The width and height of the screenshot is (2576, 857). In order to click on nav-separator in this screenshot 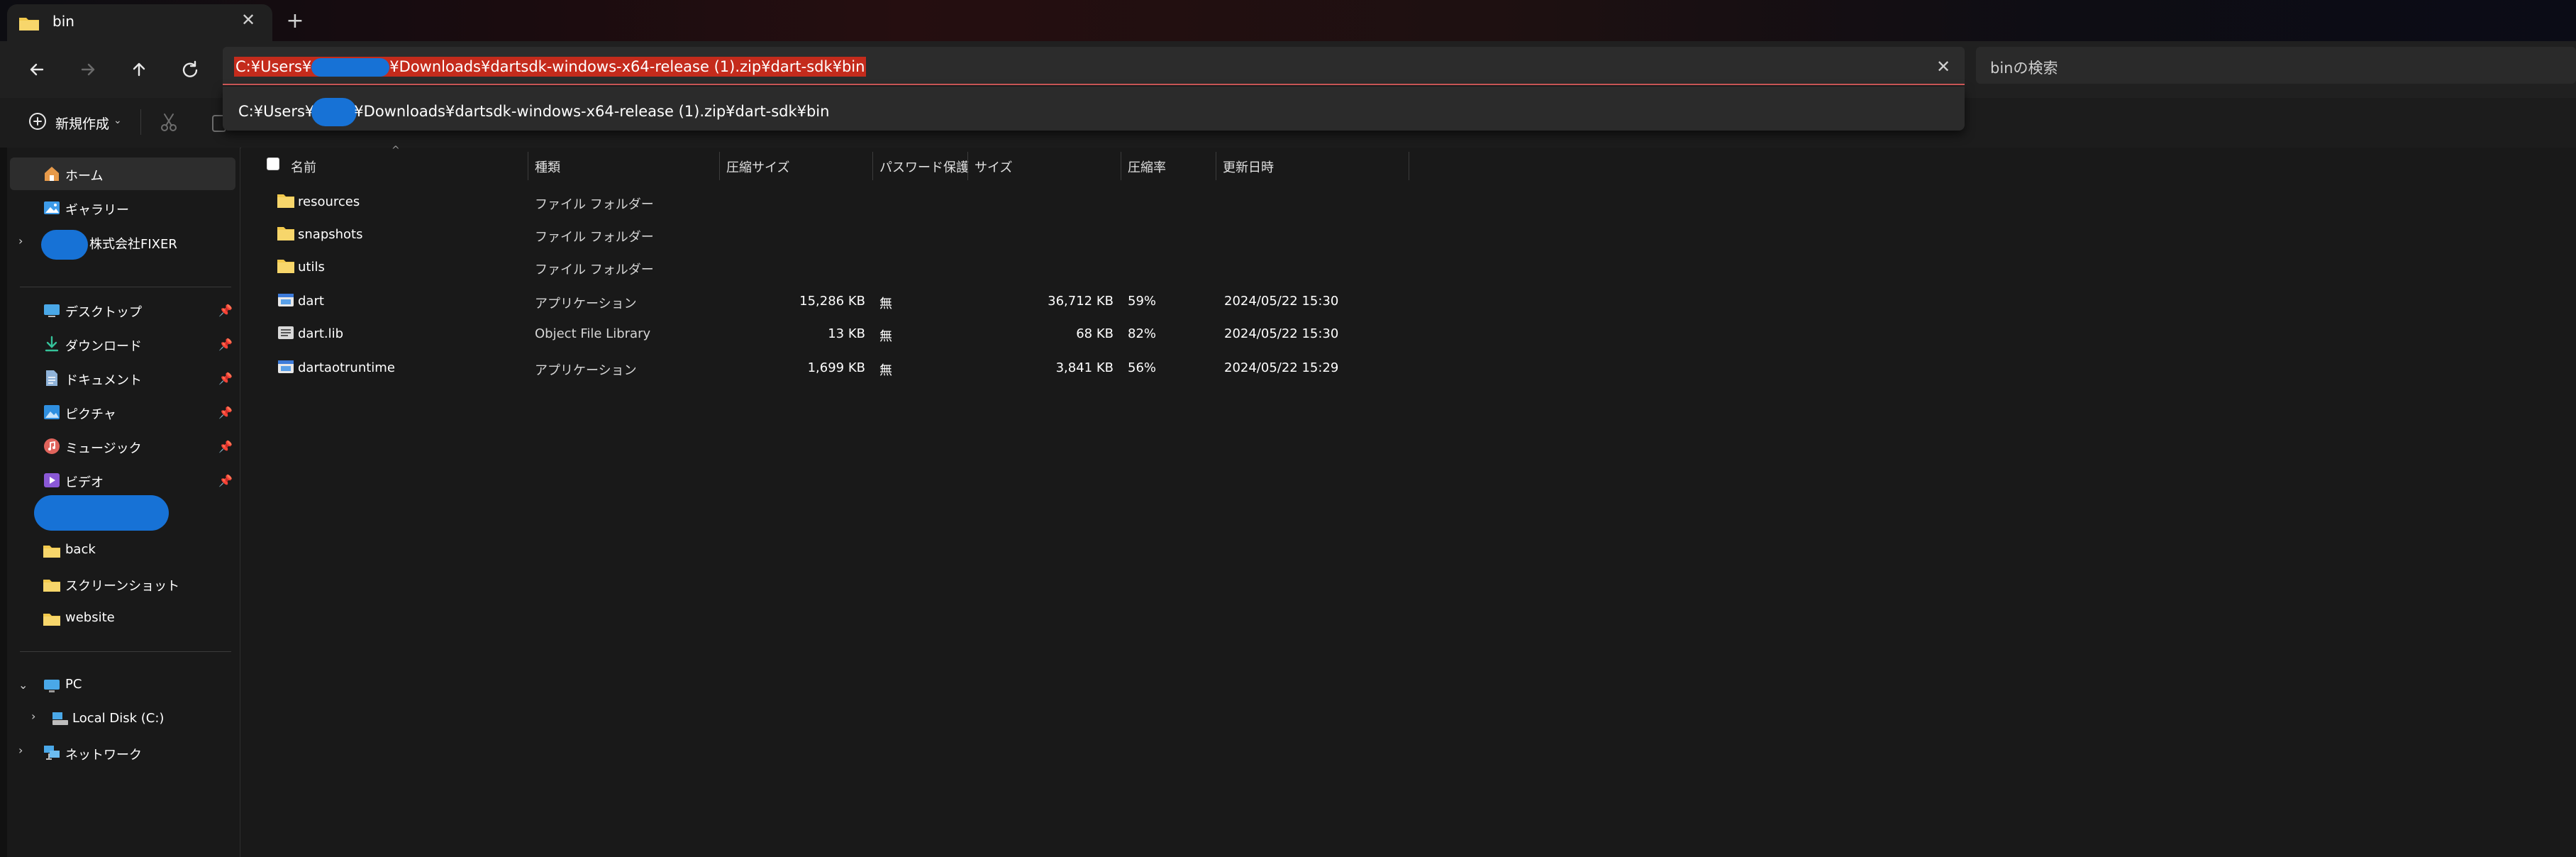, I will do `click(125, 651)`.